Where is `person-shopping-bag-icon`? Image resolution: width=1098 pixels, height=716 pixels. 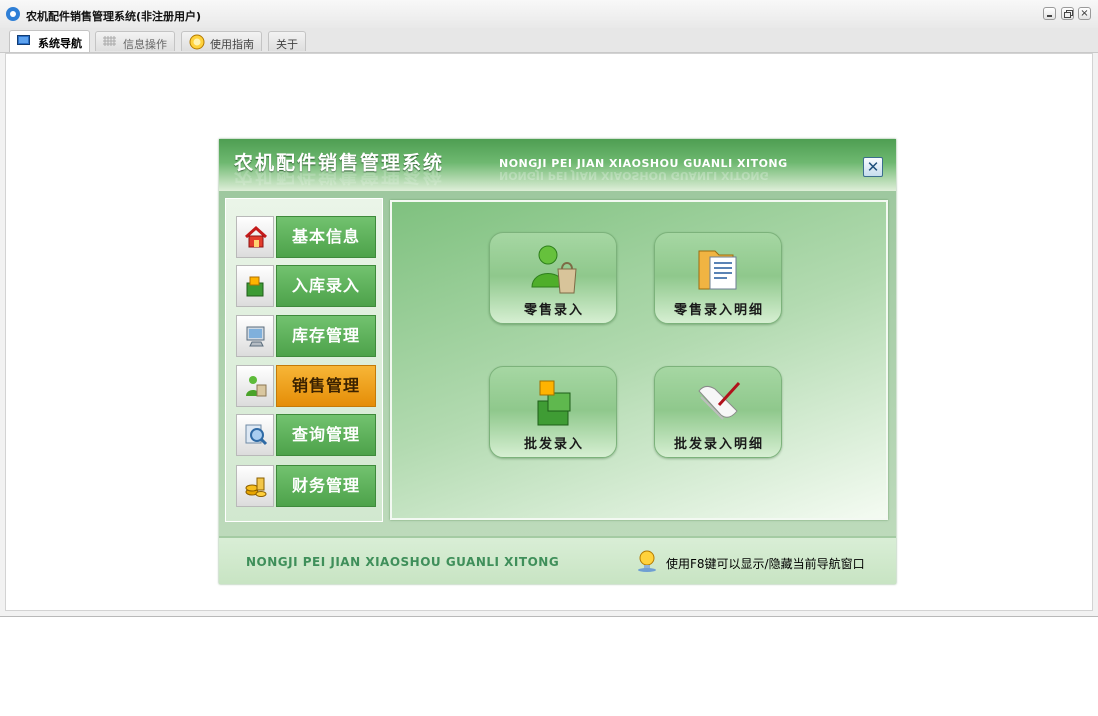
person-shopping-bag-icon is located at coordinates (554, 269).